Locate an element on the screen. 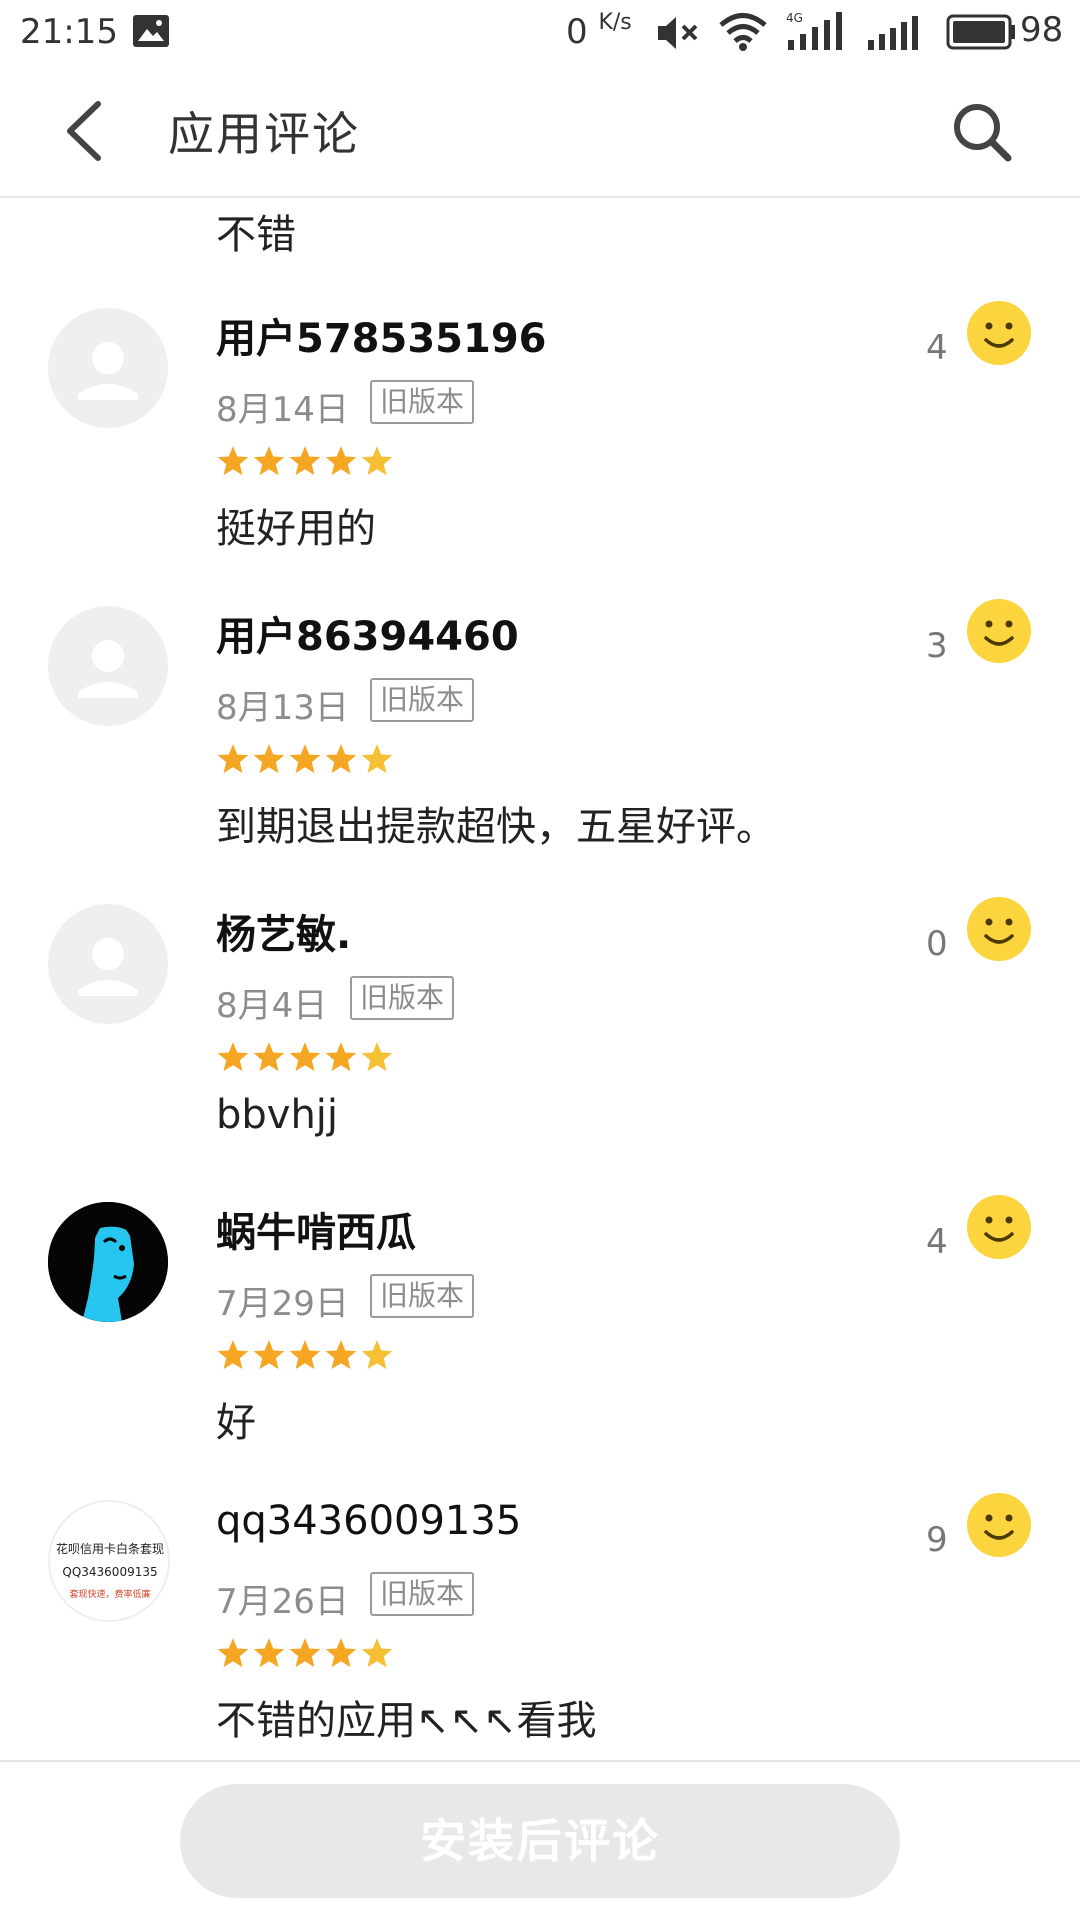  search-icon is located at coordinates (982, 132).